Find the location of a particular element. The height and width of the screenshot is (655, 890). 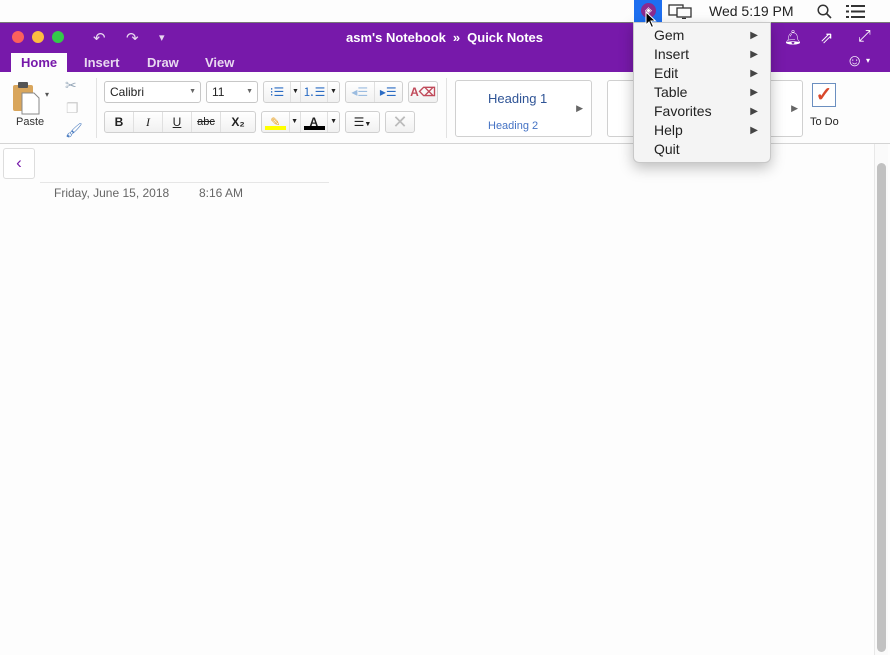

paste-label: Paste is located at coordinates (30, 122).